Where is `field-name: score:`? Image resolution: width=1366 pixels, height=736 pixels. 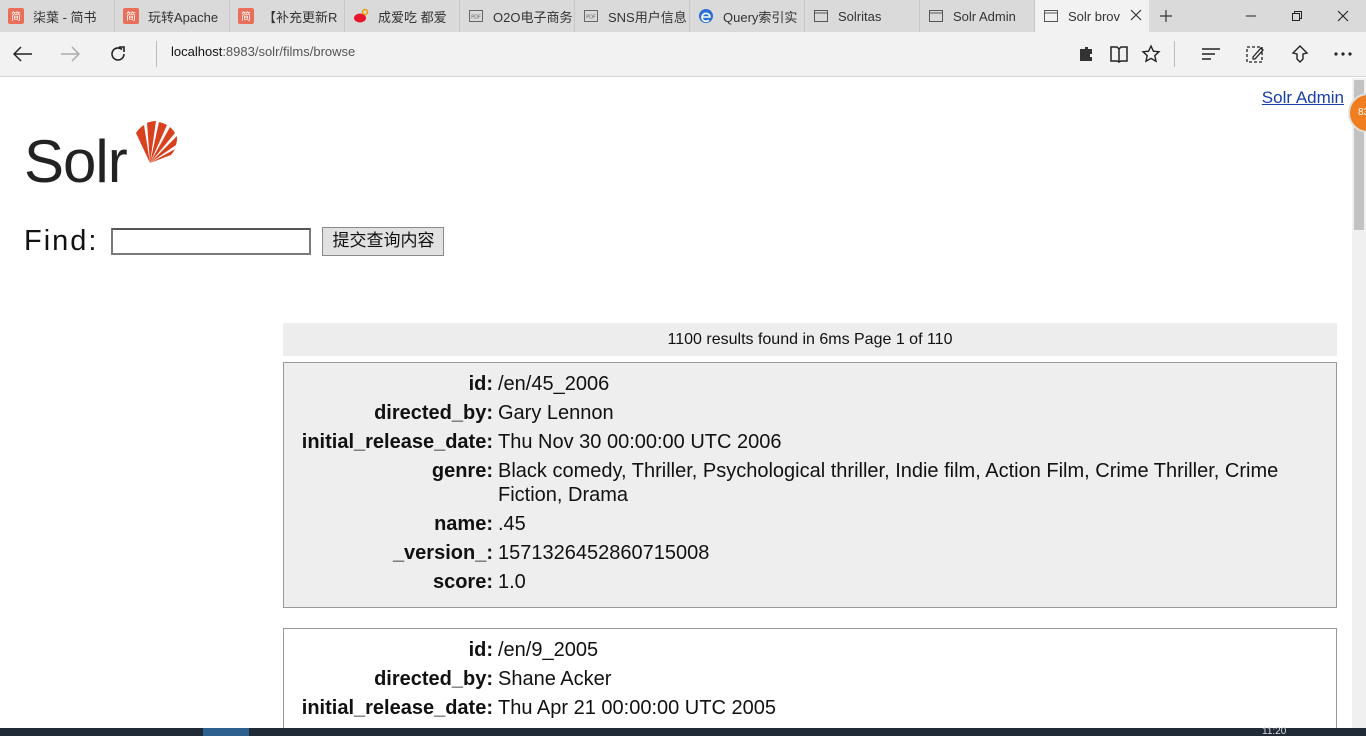 field-name: score: is located at coordinates (462, 582).